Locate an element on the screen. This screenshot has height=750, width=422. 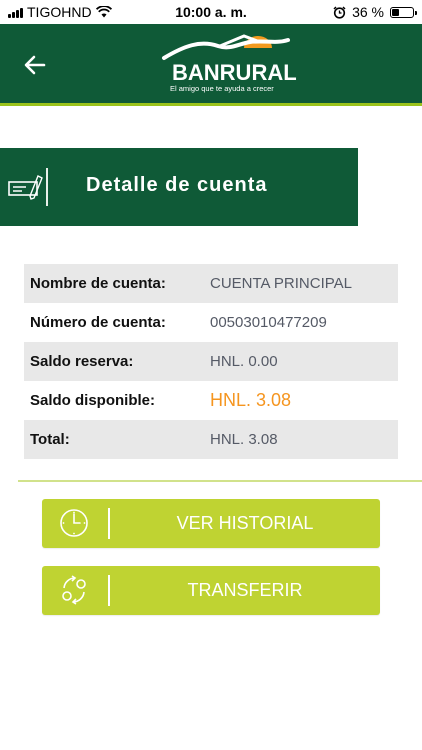
transfer-label: TRANSFERIR is located at coordinates (245, 590).